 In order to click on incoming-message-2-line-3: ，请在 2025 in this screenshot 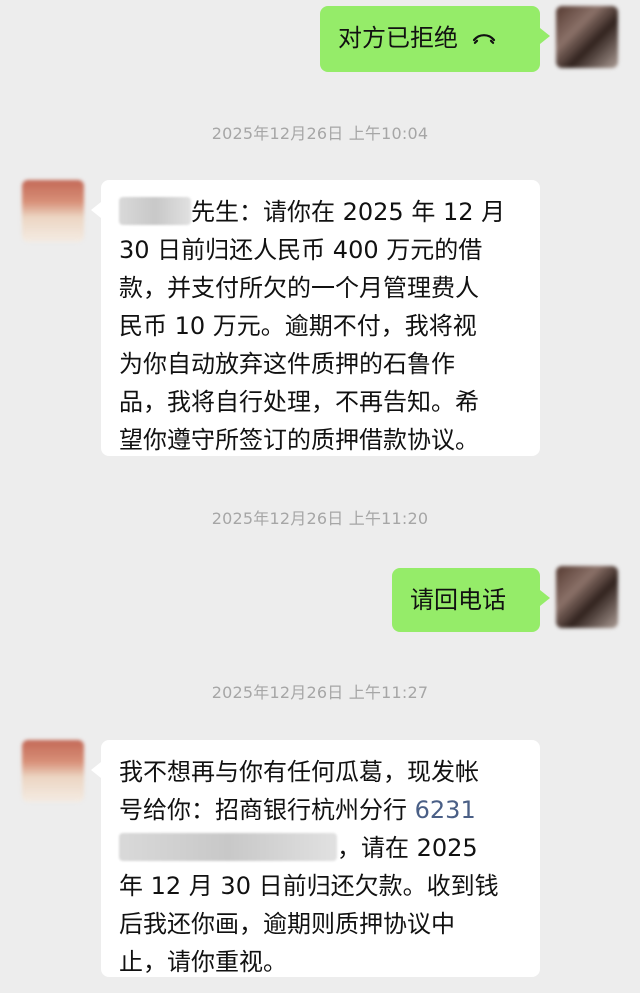, I will do `click(320, 848)`.